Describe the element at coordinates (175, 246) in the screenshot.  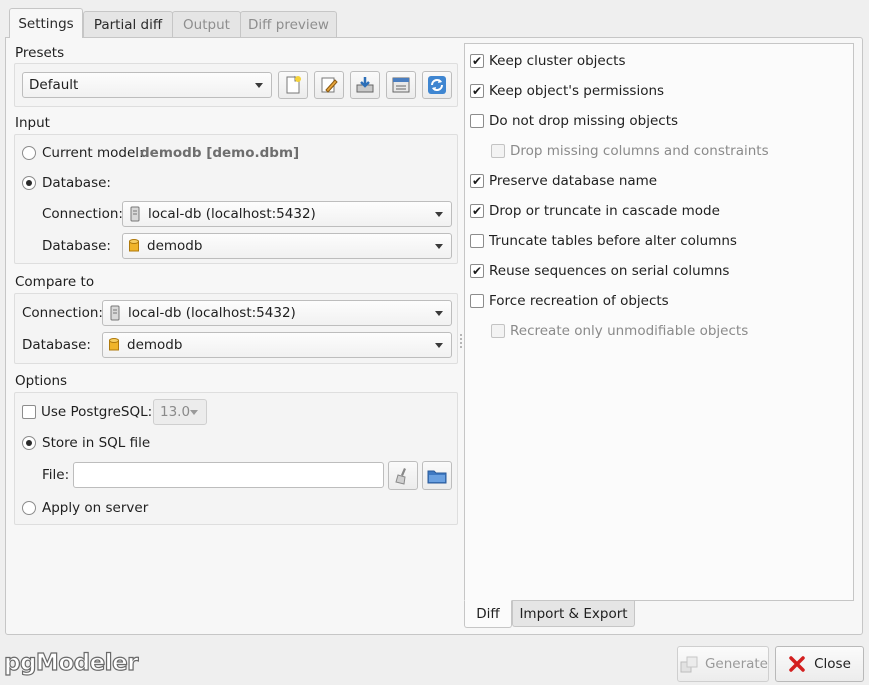
I see `input-database-value: demodb` at that location.